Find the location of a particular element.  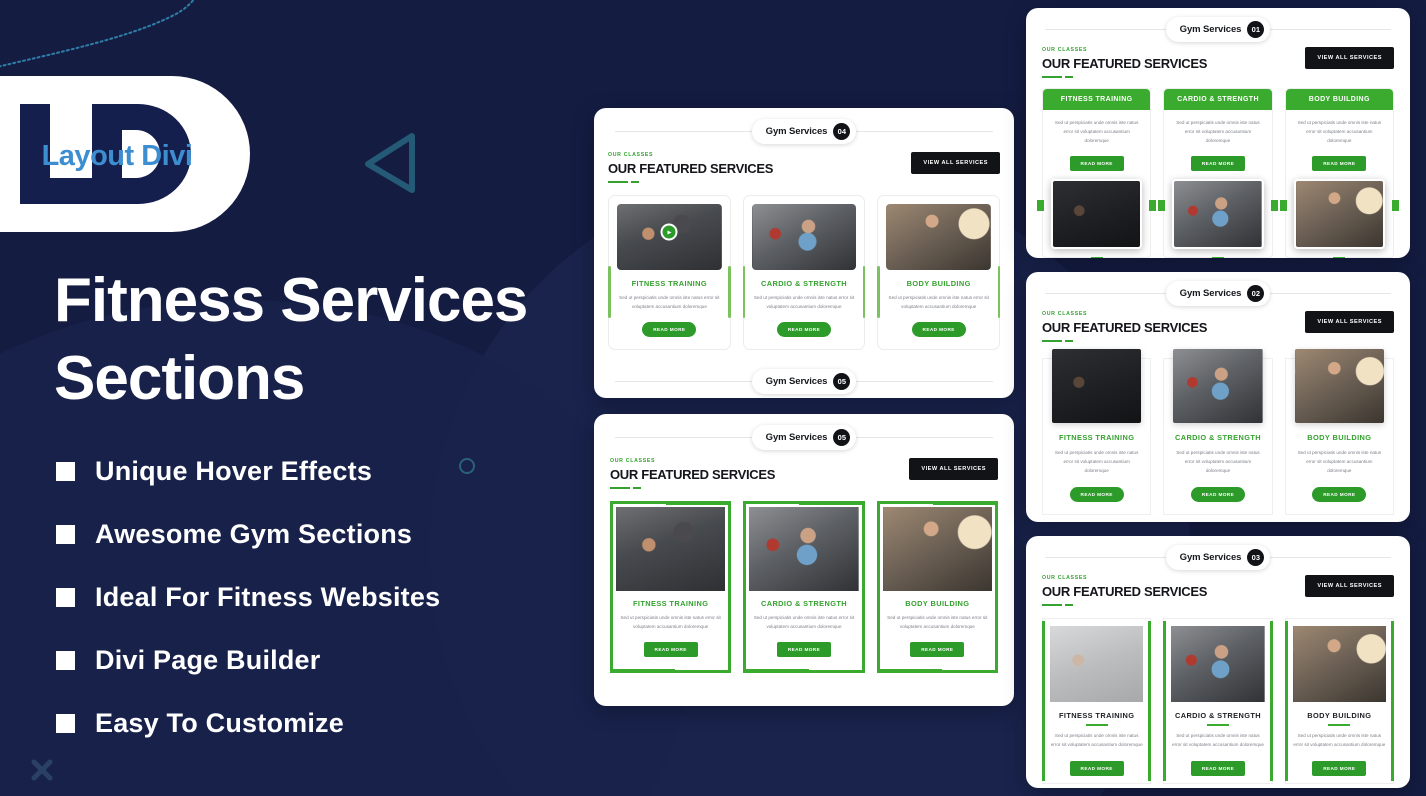

section-badge: Gym Services 05 is located at coordinates (804, 437).